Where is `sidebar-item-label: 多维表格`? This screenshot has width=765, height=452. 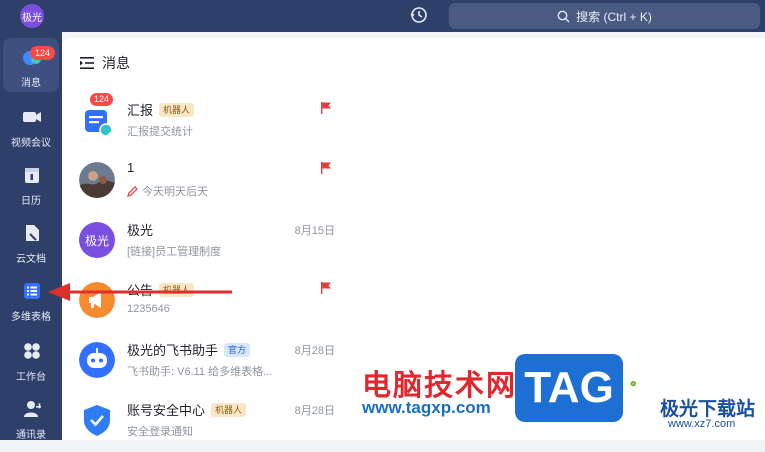 sidebar-item-label: 多维表格 is located at coordinates (31, 317).